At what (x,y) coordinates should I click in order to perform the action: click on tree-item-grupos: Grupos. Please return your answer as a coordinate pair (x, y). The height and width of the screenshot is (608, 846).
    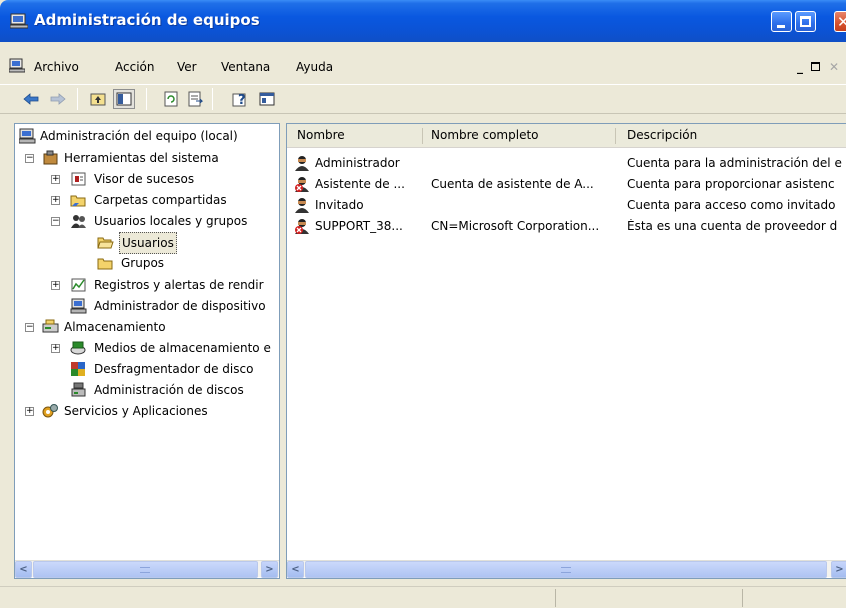
    Looking at the image, I should click on (147, 263).